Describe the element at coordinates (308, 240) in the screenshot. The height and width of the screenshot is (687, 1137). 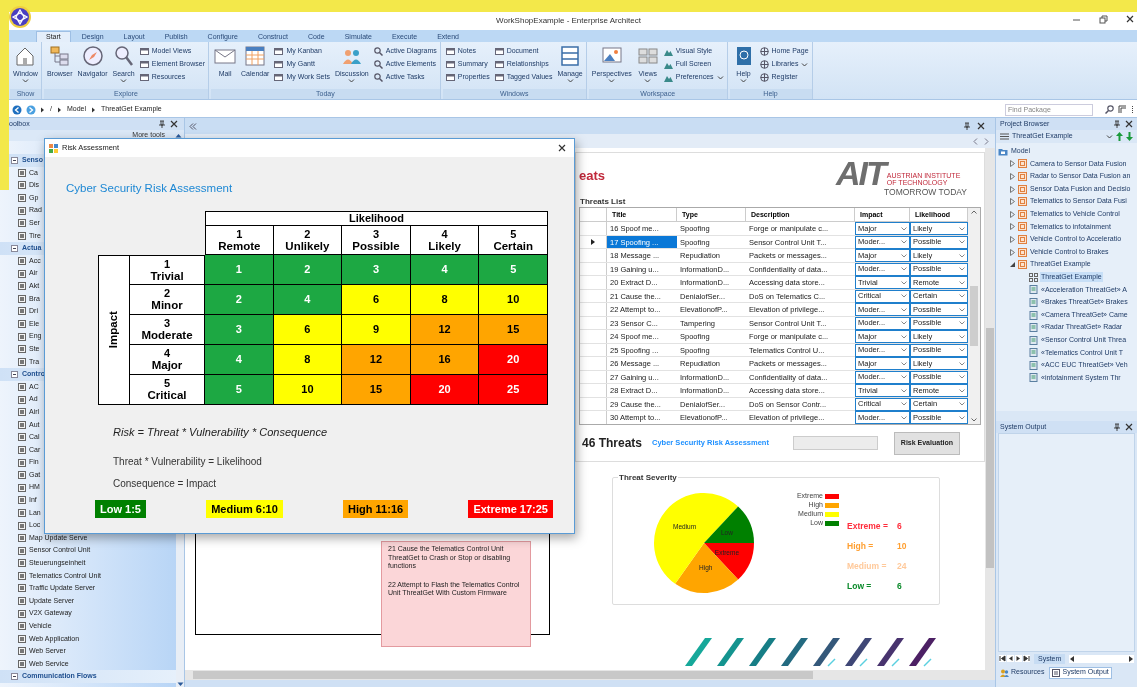
I see `column-header: 2 Unlikely` at that location.